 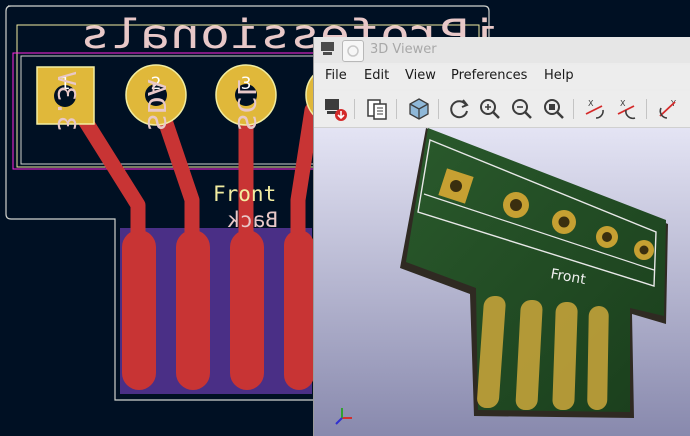 I want to click on pin-label-sda: SDA, so click(x=156, y=105).